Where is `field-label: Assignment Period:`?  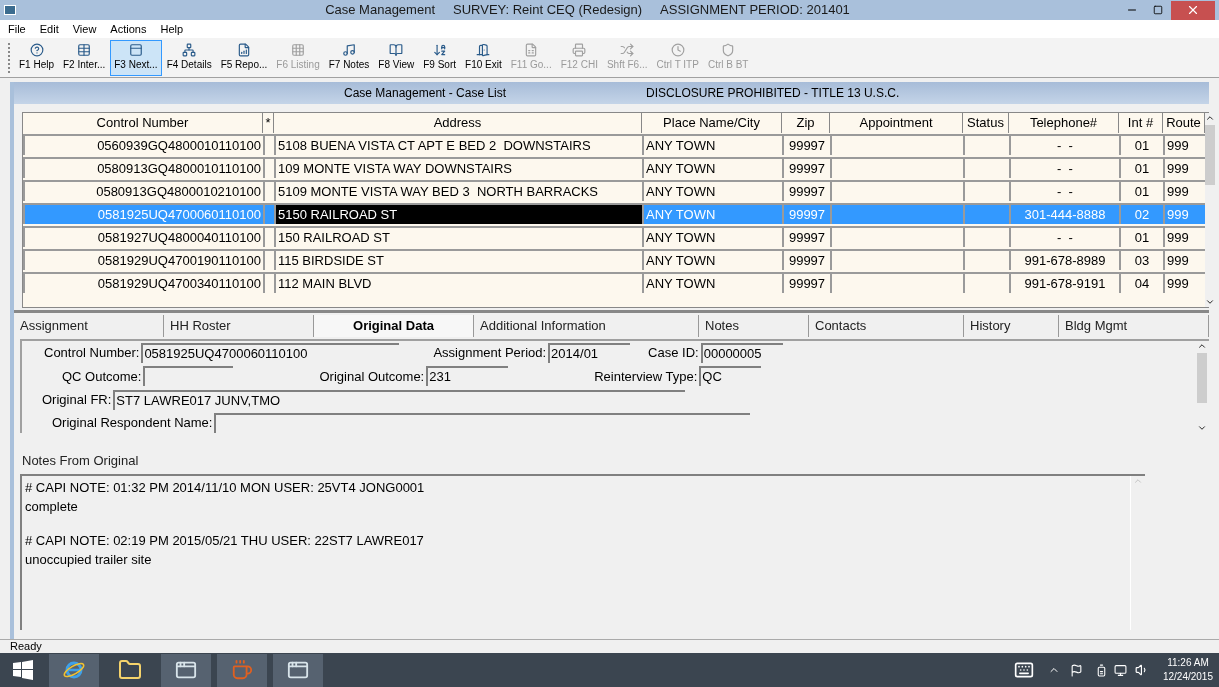 field-label: Assignment Period: is located at coordinates (490, 353).